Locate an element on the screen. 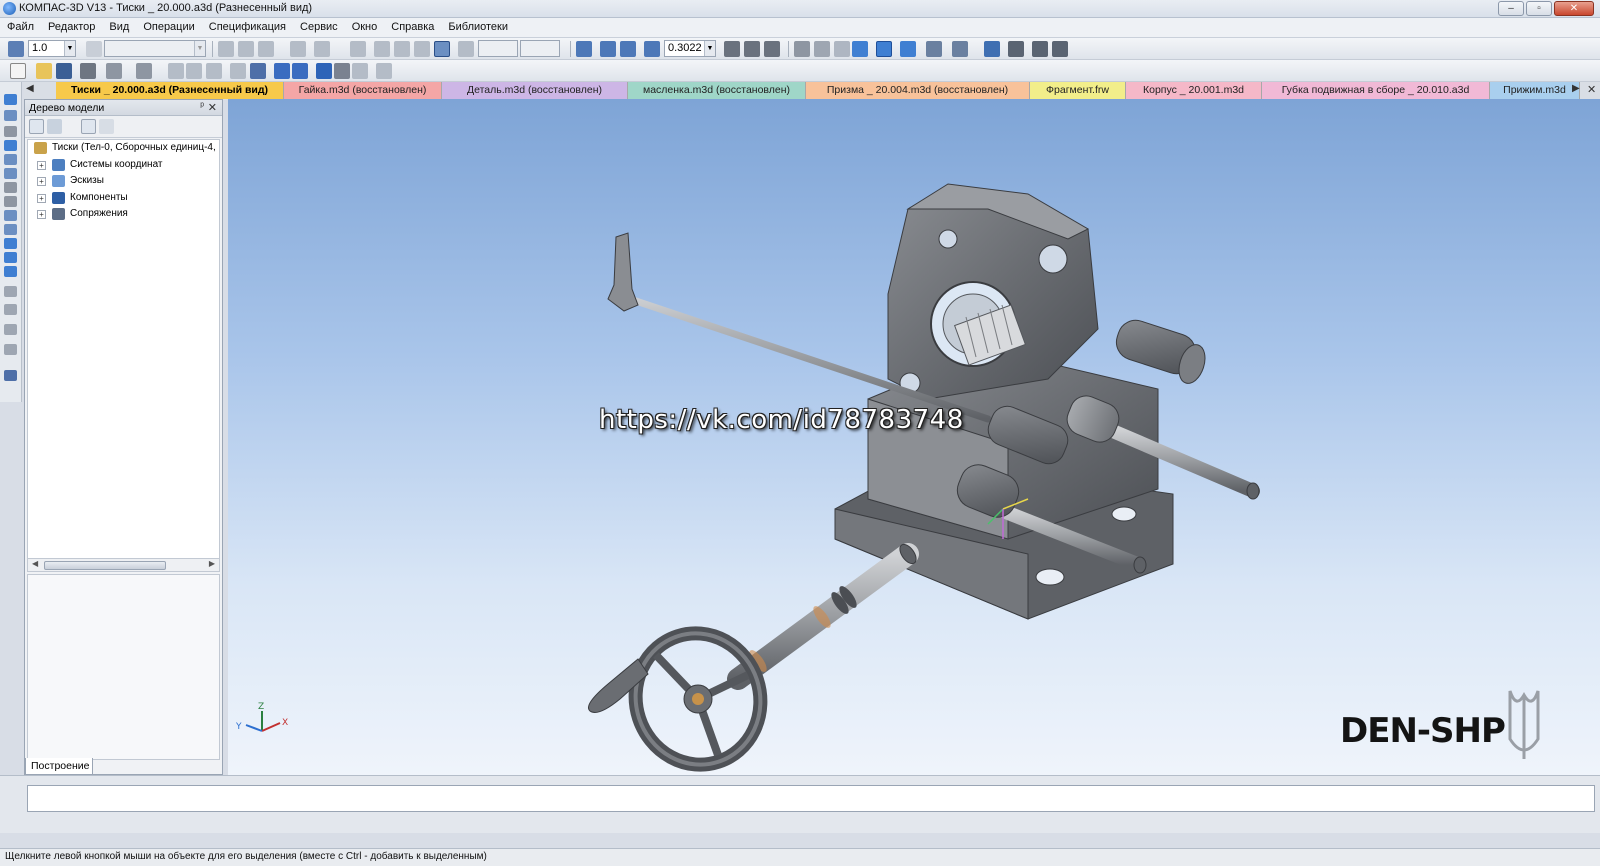 The width and height of the screenshot is (1600, 866). tab-document: Тиски _ 20.000.a3d (Разнесенный вид) is located at coordinates (170, 90).